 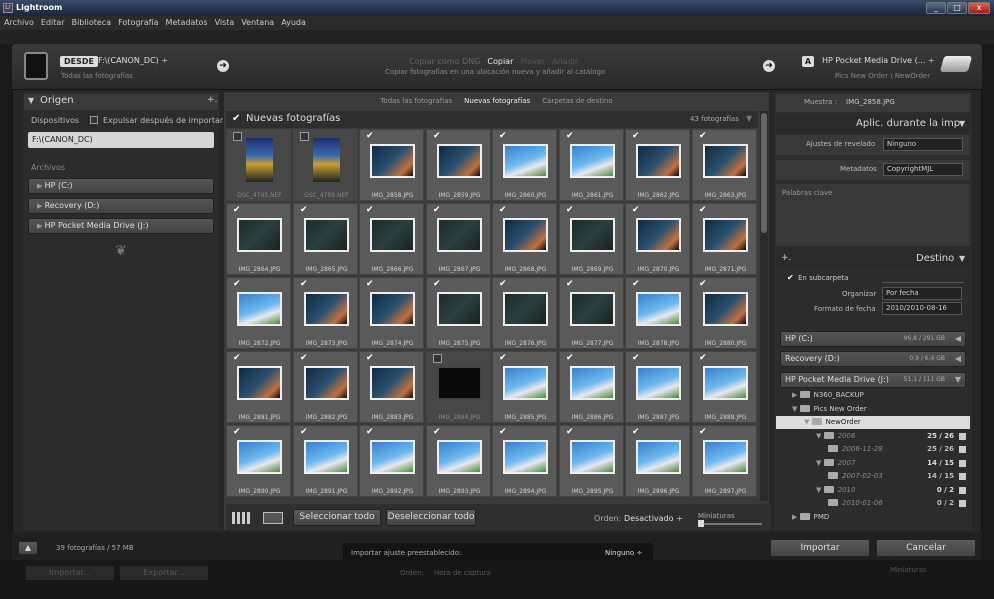 I want to click on photo-cell: ✔ IMG_2858.JPG, so click(x=391, y=165).